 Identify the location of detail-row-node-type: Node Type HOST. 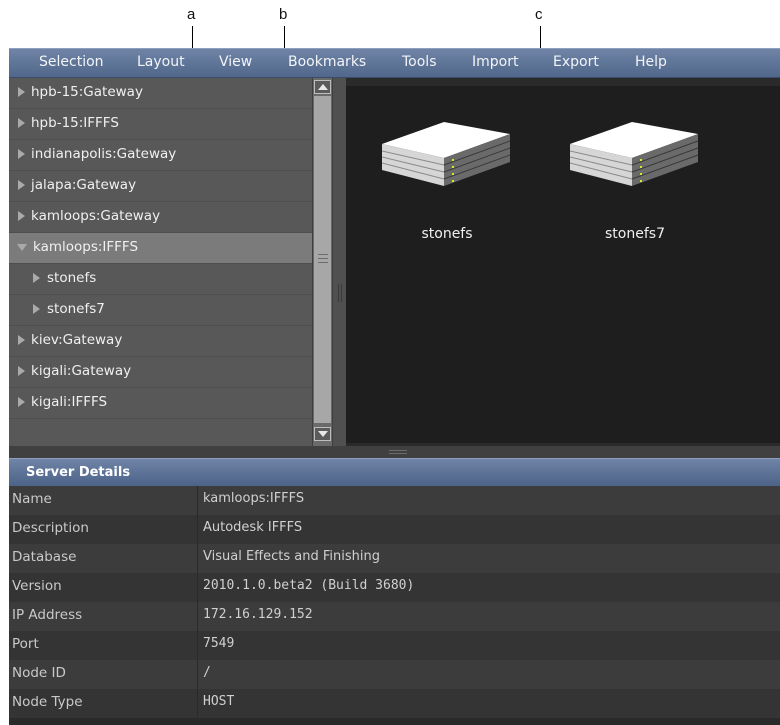
(394, 703).